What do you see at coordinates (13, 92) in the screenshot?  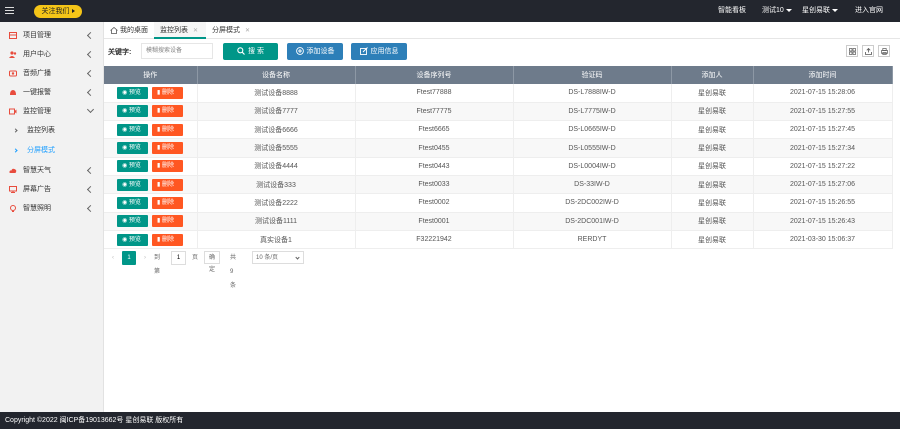 I see `alarm-icon` at bounding box center [13, 92].